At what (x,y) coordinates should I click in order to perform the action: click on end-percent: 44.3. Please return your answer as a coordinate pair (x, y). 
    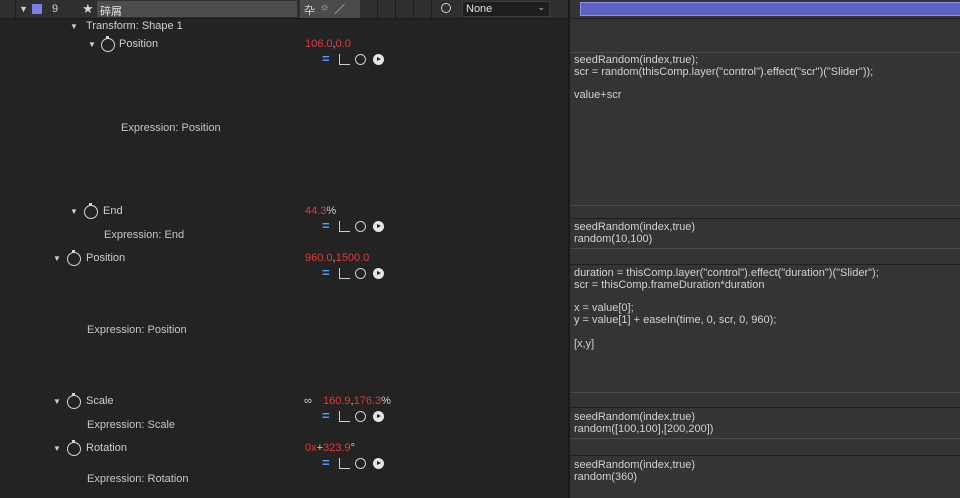
    Looking at the image, I should click on (315, 211).